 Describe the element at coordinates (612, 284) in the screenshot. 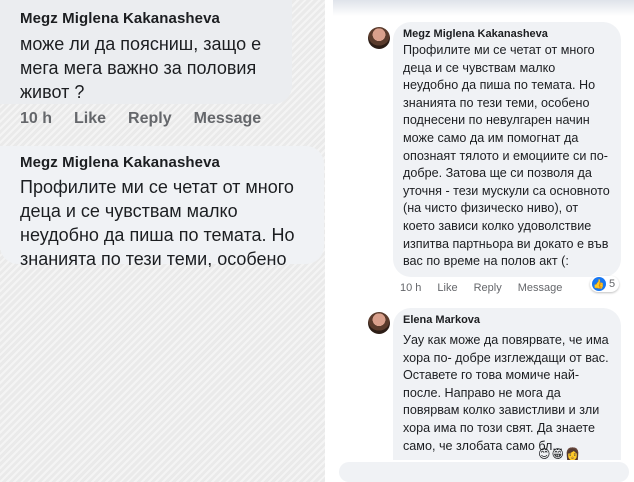

I see `reaction-count: 5` at that location.